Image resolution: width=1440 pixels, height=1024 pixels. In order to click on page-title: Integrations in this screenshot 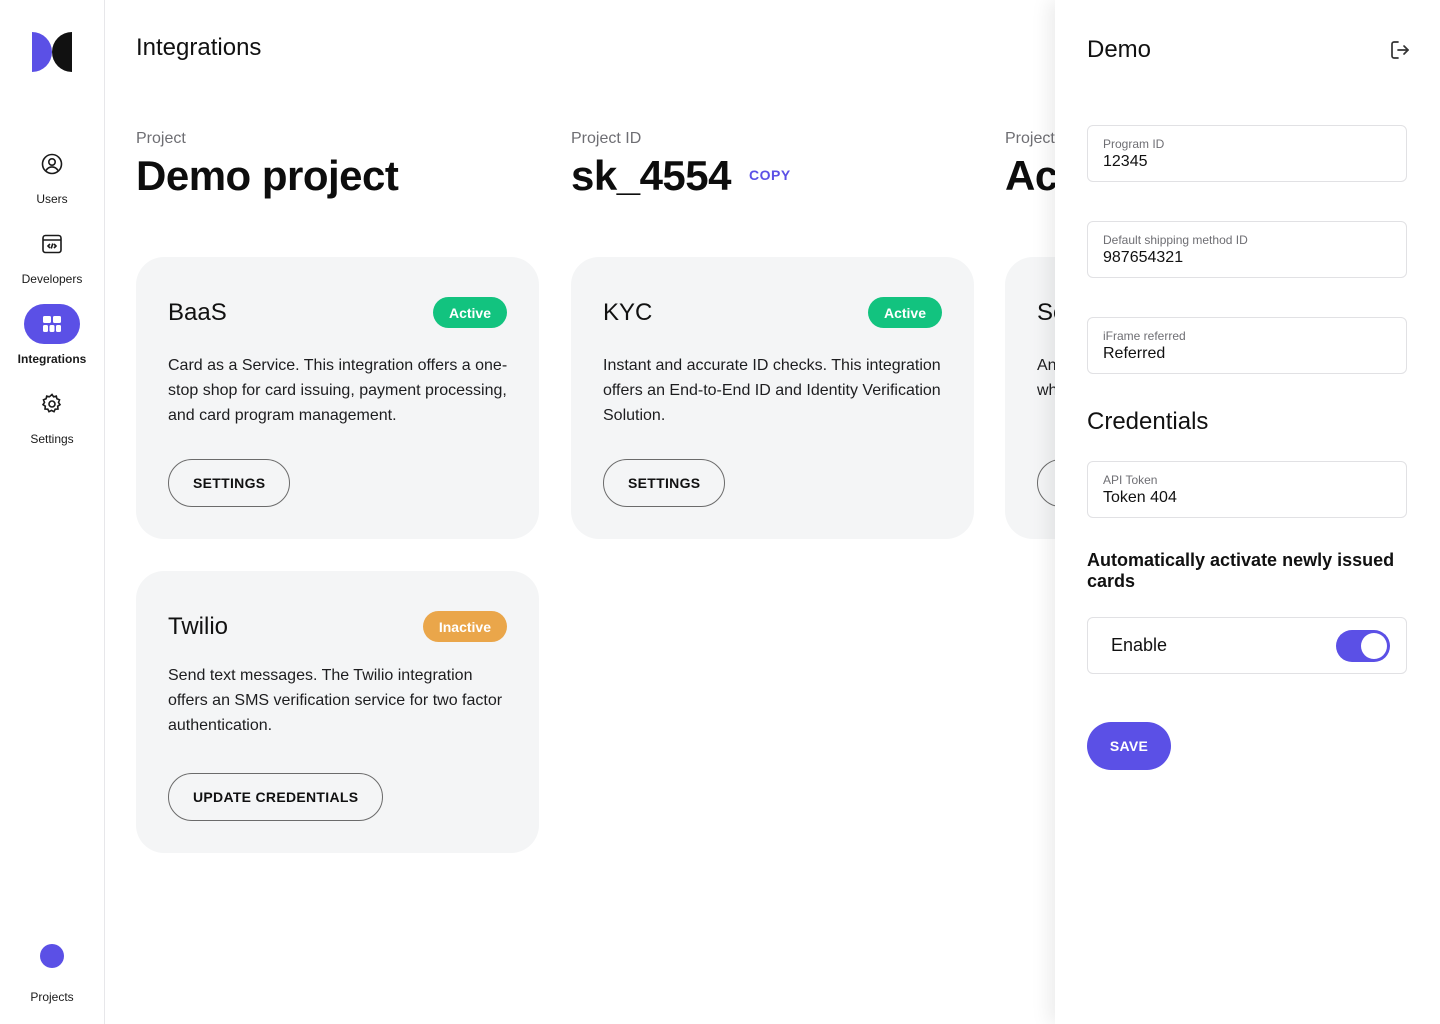, I will do `click(199, 47)`.